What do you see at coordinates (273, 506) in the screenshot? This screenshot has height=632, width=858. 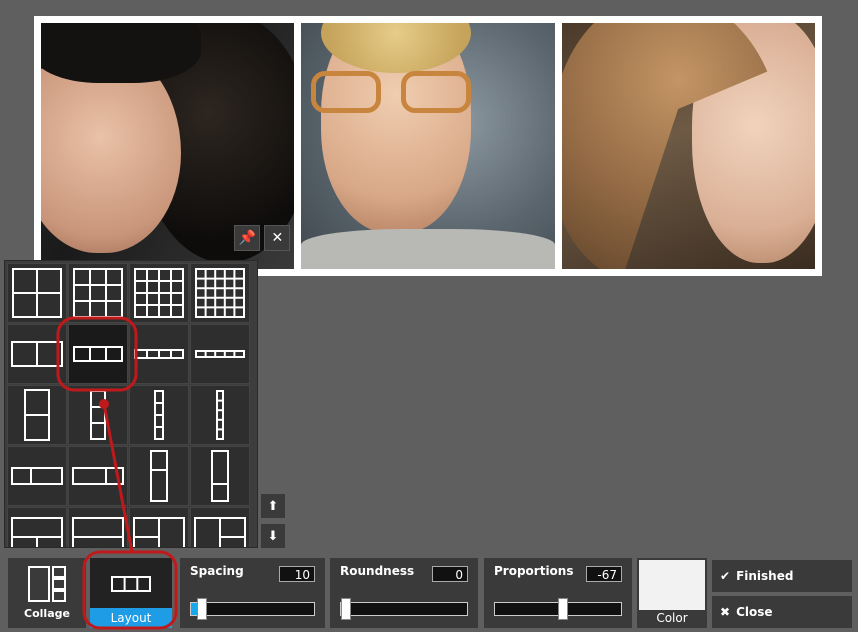 I see `arrow-up-icon: ⬆` at bounding box center [273, 506].